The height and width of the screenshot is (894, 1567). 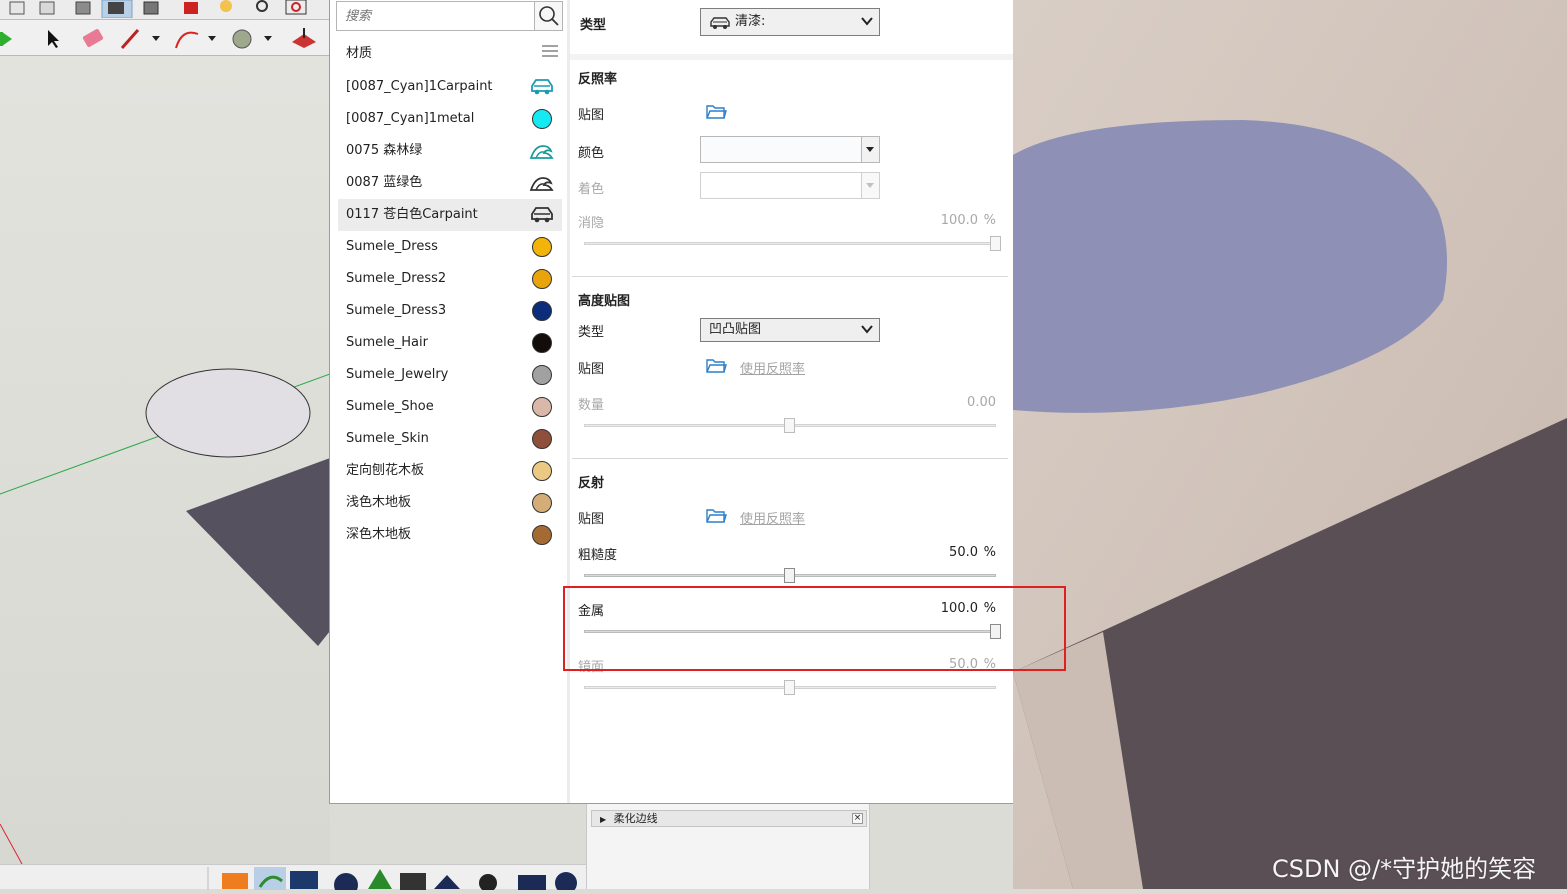 What do you see at coordinates (591, 223) in the screenshot?
I see `opacity-label: 消隐` at bounding box center [591, 223].